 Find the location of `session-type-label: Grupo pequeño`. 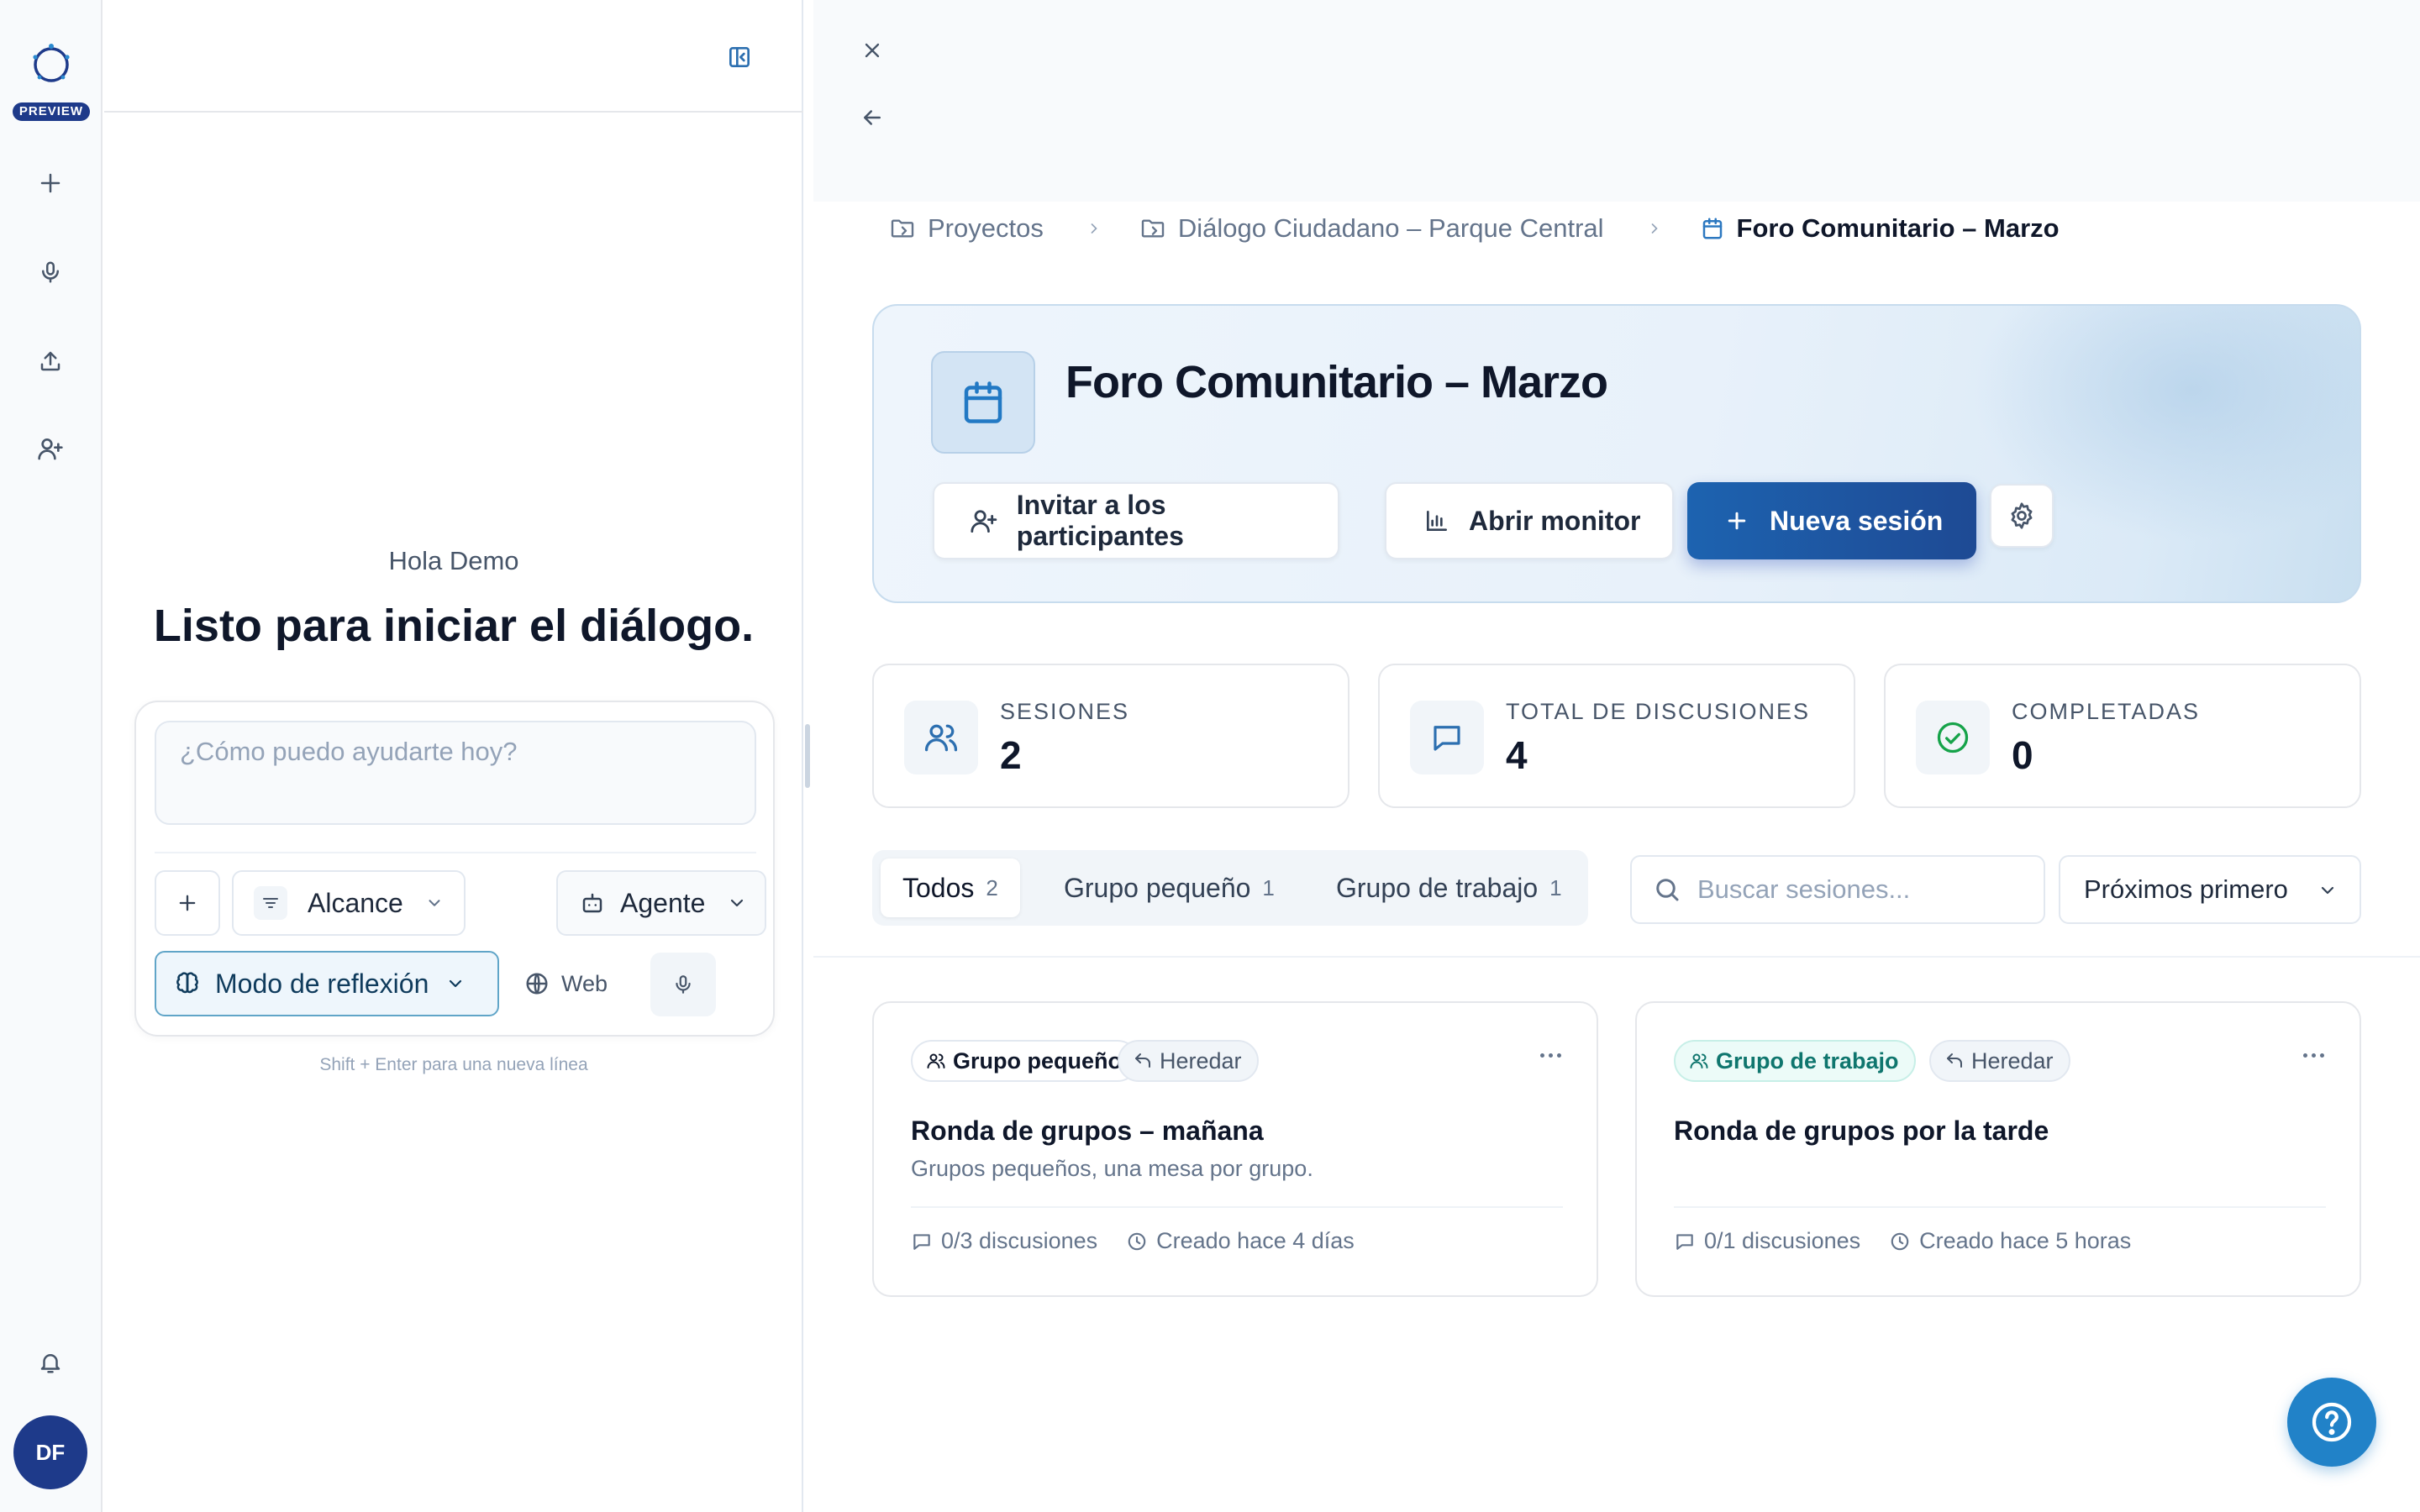

session-type-label: Grupo pequeño is located at coordinates (1037, 1060).